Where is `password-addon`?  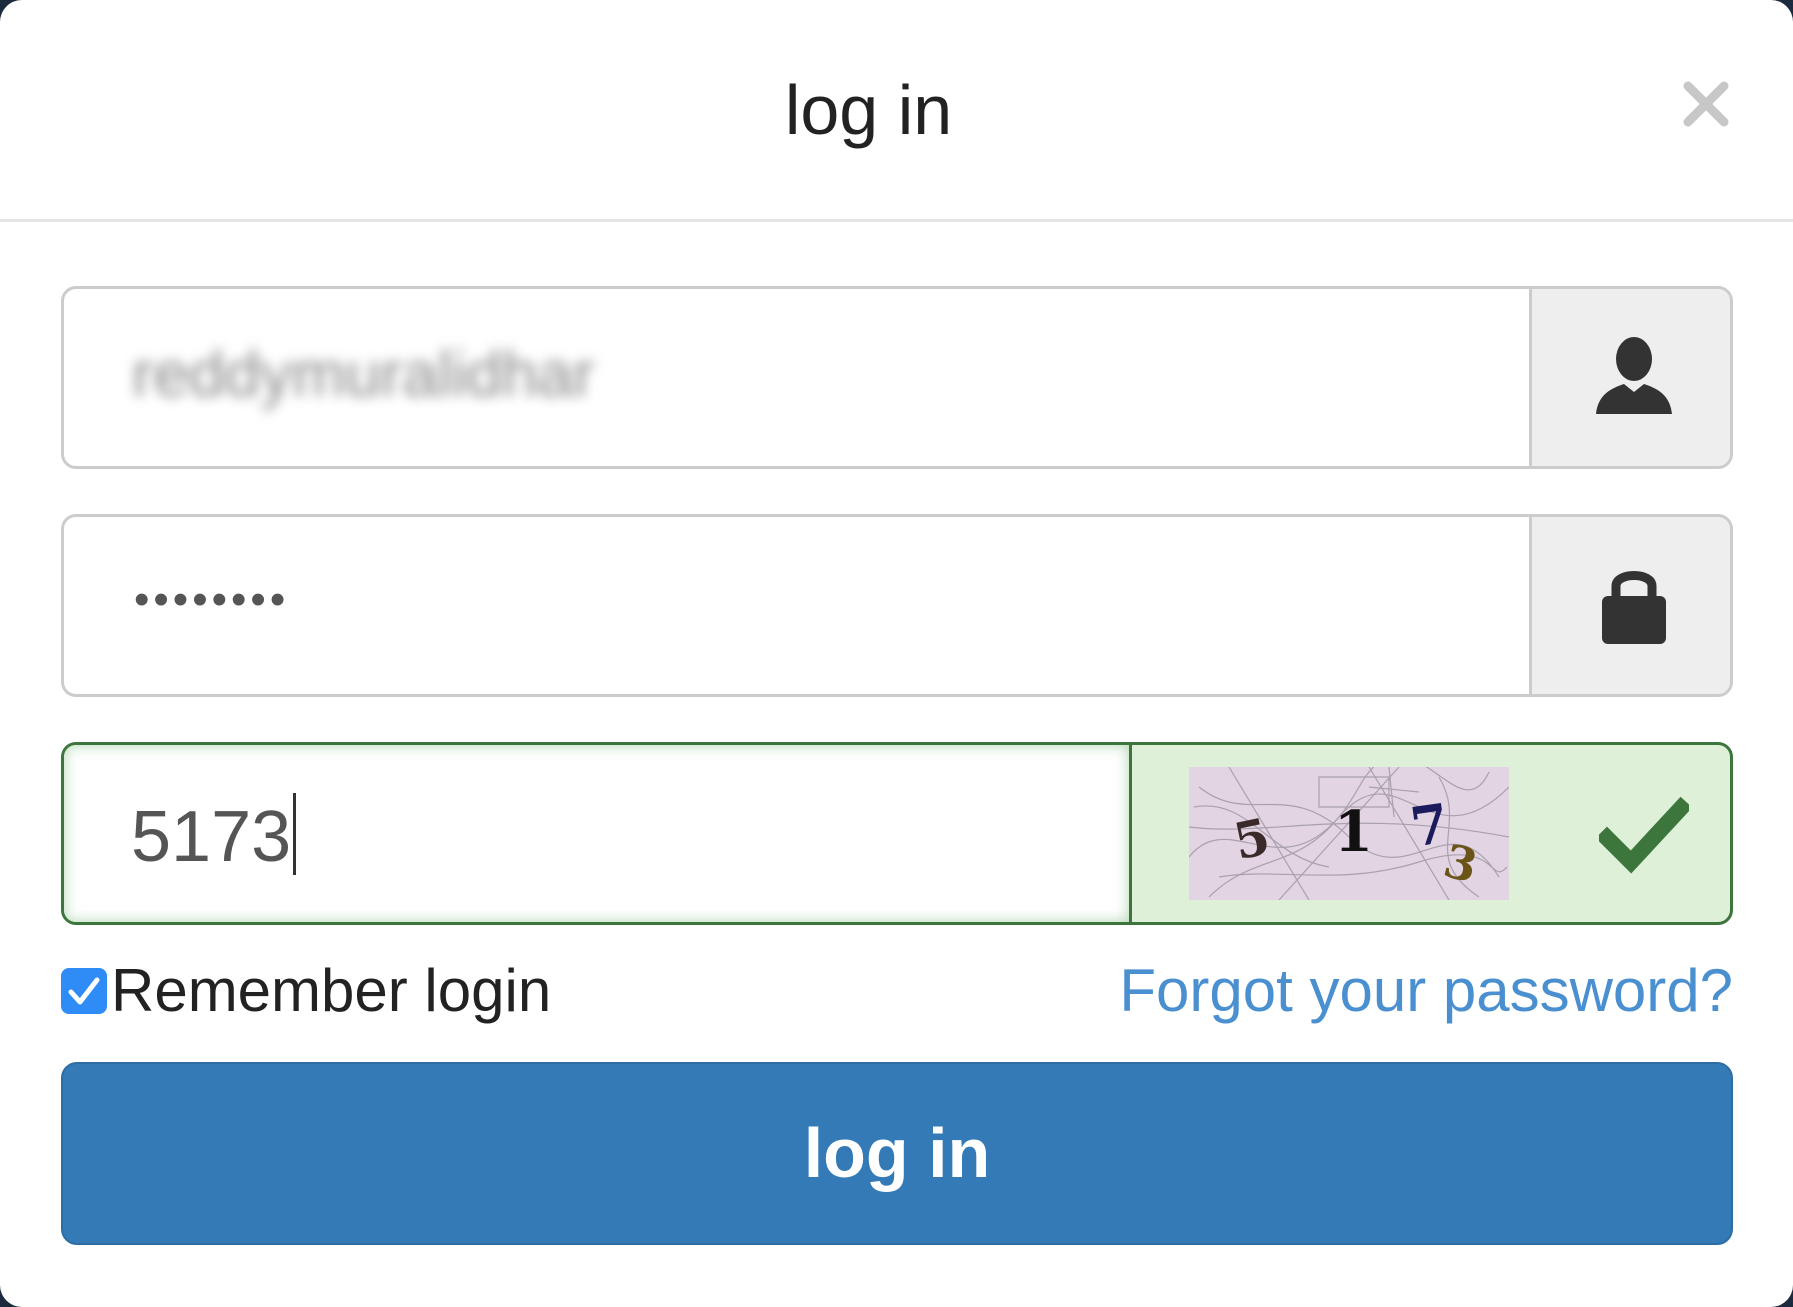 password-addon is located at coordinates (1629, 605).